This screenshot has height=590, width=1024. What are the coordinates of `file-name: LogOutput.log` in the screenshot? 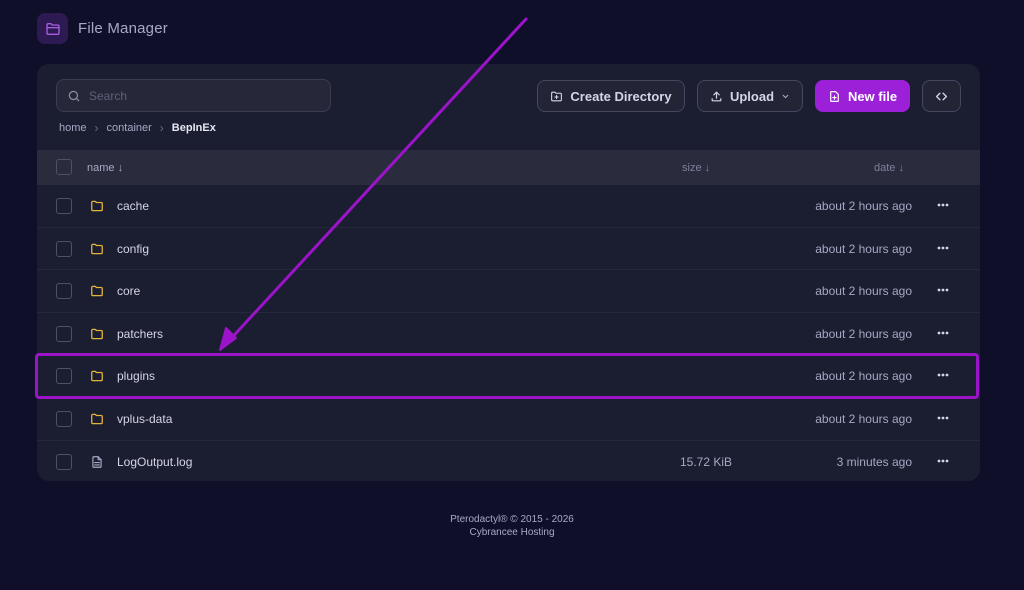 It's located at (154, 462).